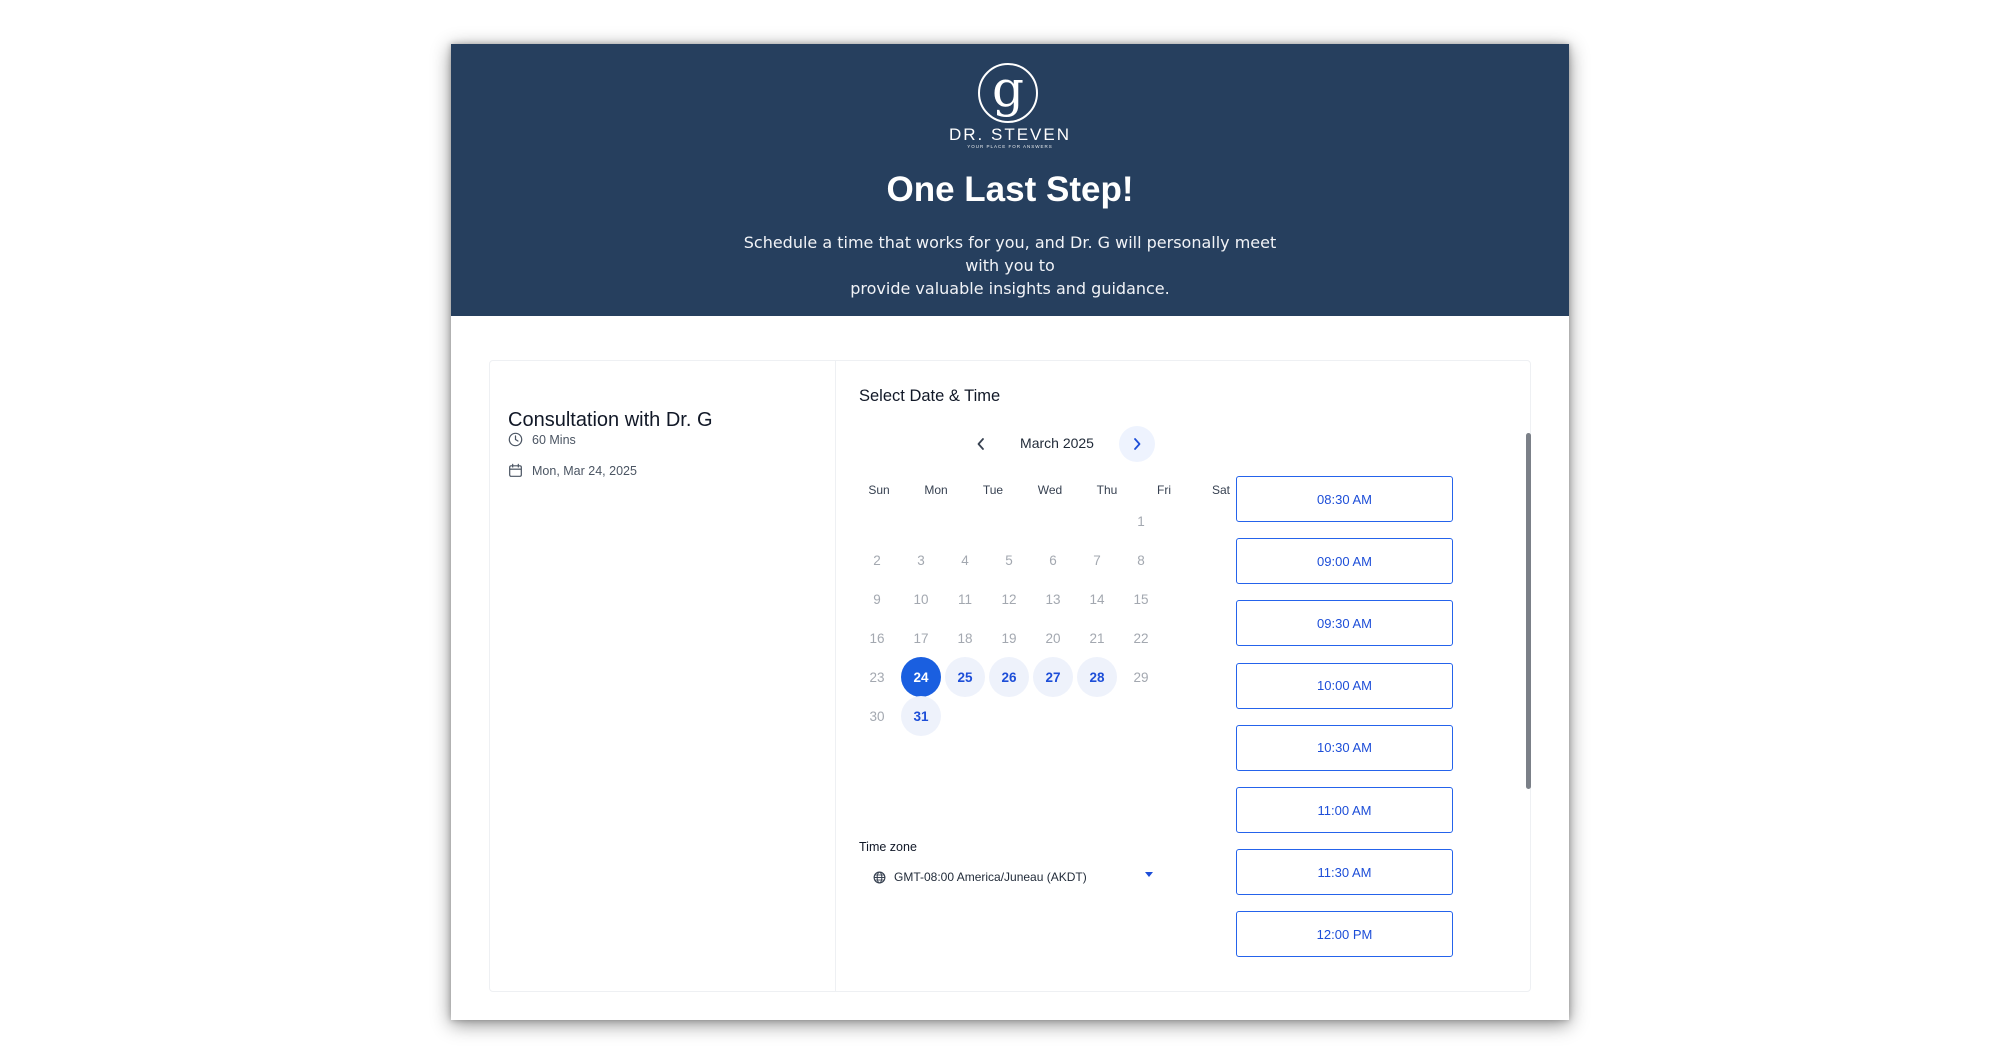 Image resolution: width=2010 pixels, height=1059 pixels. I want to click on time-slot-button: 12:00 PM, so click(1344, 934).